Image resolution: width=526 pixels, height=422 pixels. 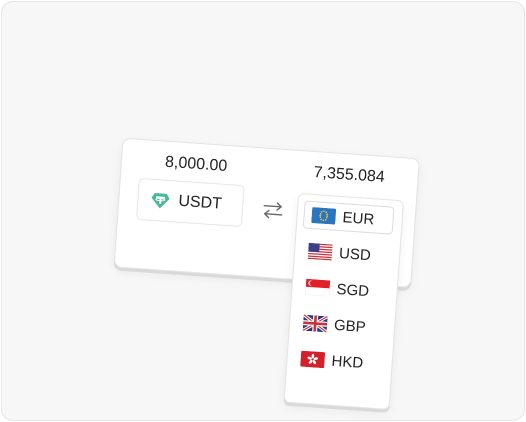 What do you see at coordinates (320, 251) in the screenshot?
I see `us-flag-icon` at bounding box center [320, 251].